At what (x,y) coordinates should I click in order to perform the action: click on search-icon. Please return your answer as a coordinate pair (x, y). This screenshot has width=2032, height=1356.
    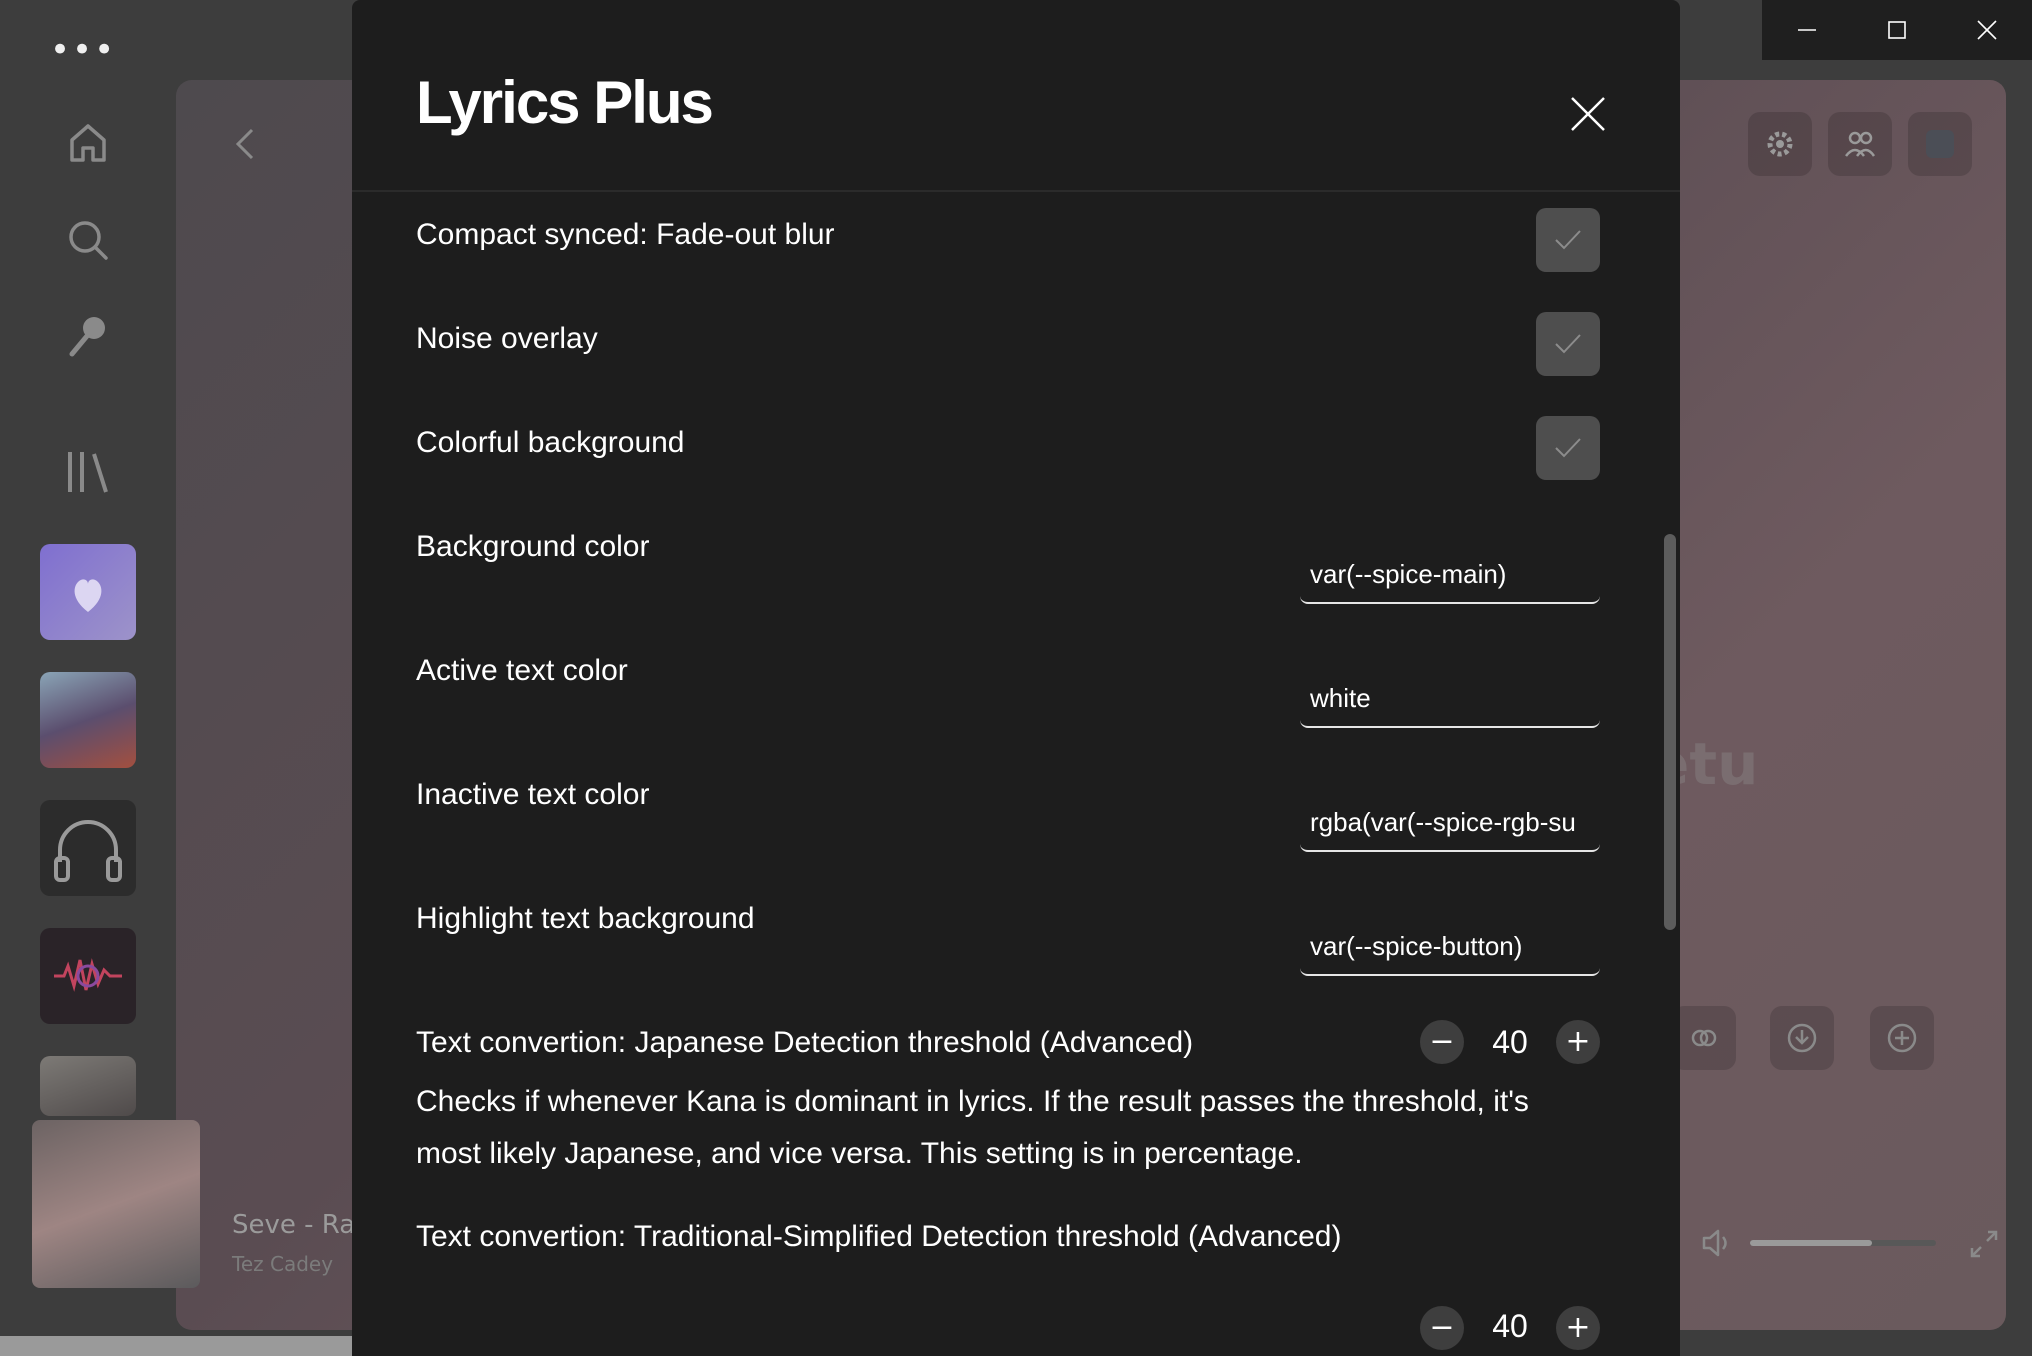
    Looking at the image, I should click on (88, 240).